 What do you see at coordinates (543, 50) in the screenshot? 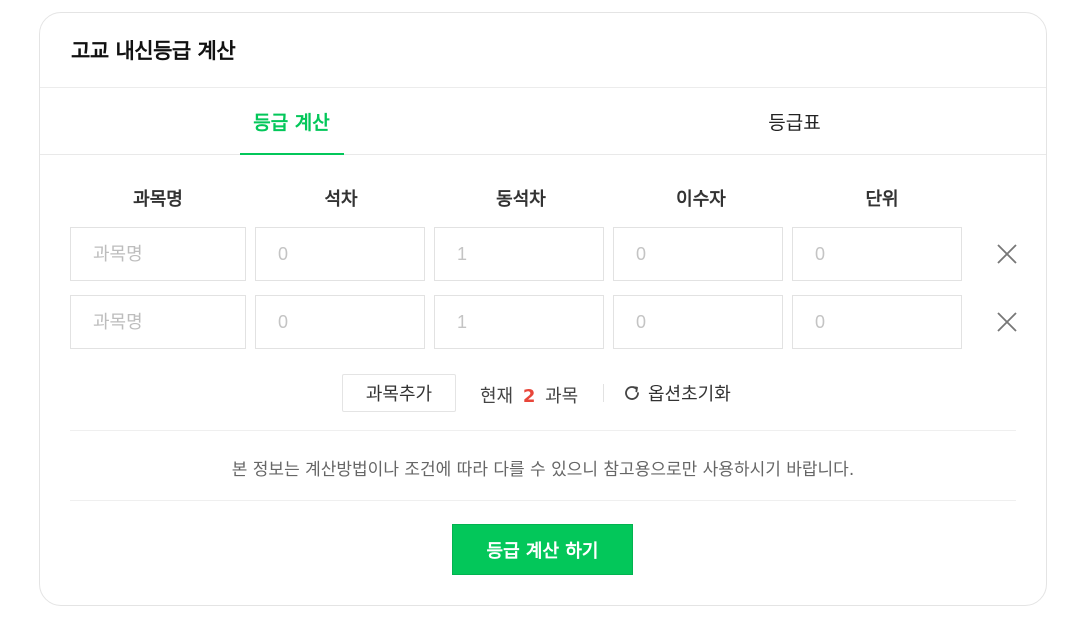
I see `card-header: 고교 내신등급 계산` at bounding box center [543, 50].